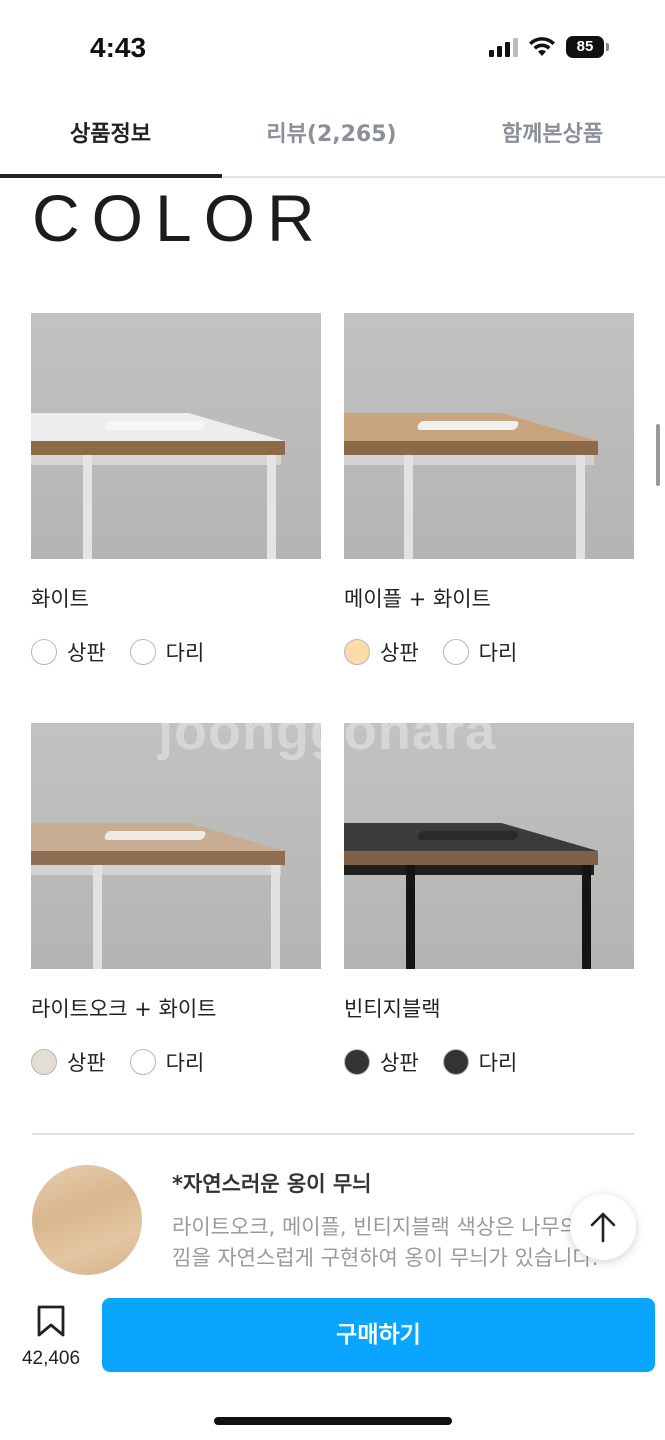 Image resolution: width=665 pixels, height=1440 pixels. Describe the element at coordinates (503, 47) in the screenshot. I see `cellular-signal-icon` at that location.